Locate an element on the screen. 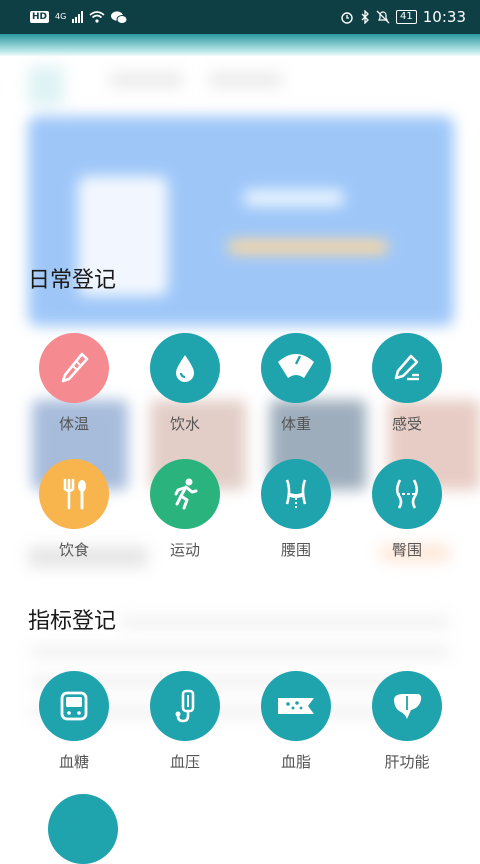 The image size is (480, 864). liver-icon is located at coordinates (407, 706).